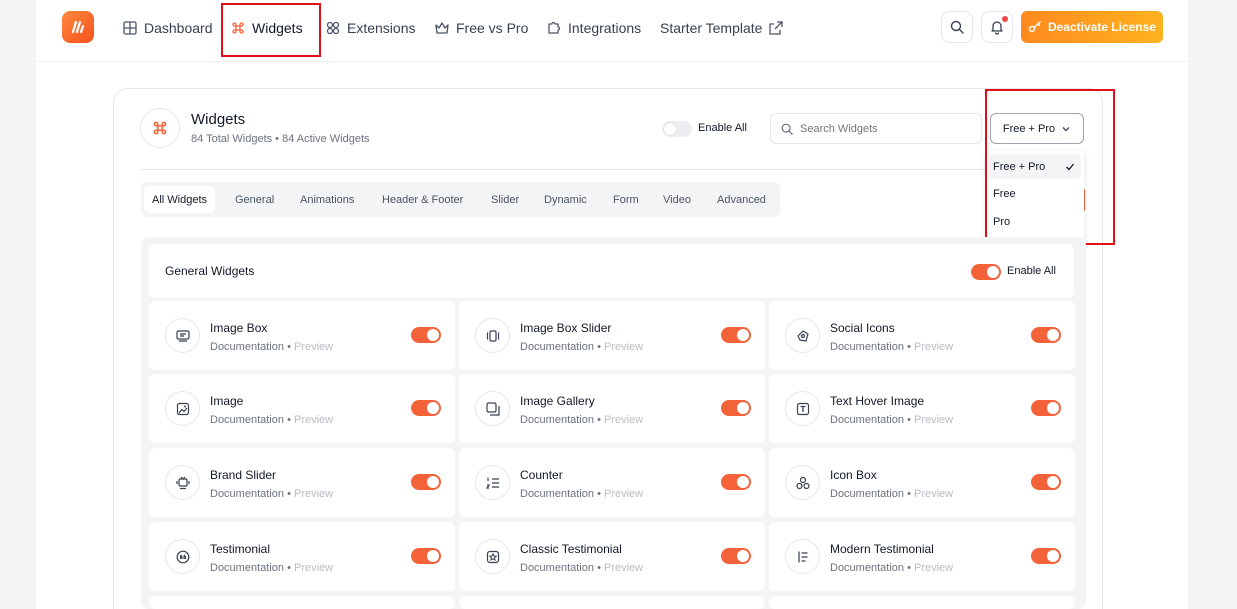 The height and width of the screenshot is (609, 1237). Describe the element at coordinates (885, 128) in the screenshot. I see `search-widgets-input` at that location.